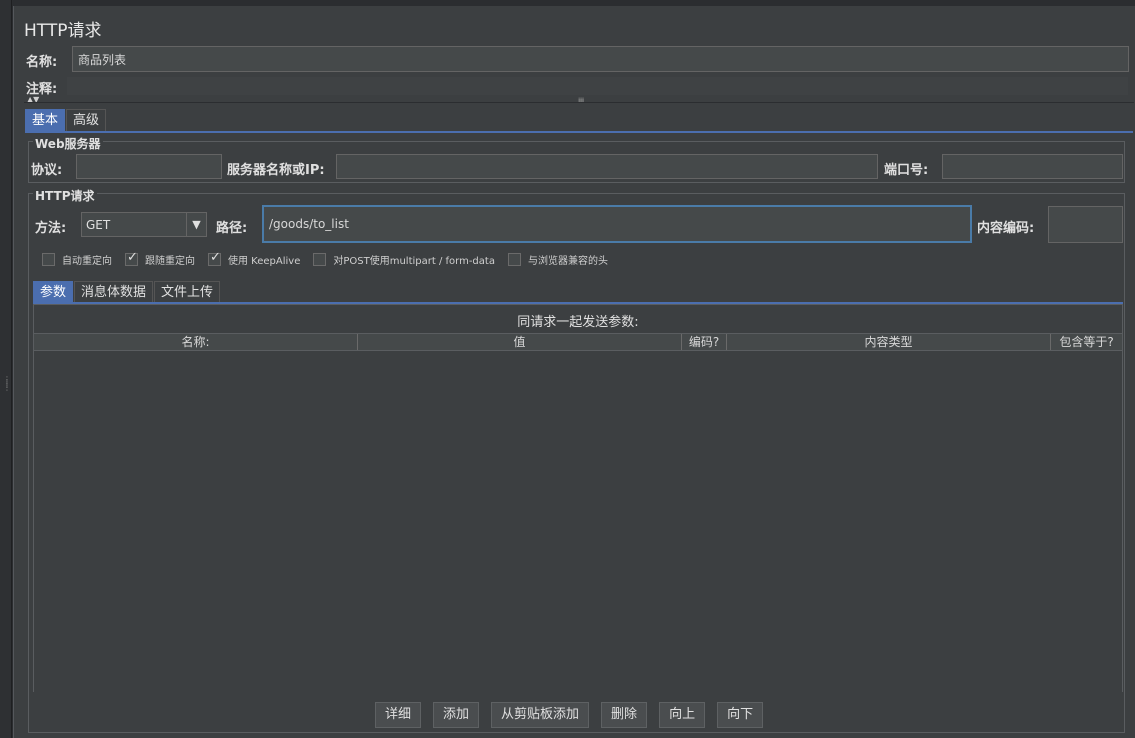 Image resolution: width=1135 pixels, height=738 pixels. Describe the element at coordinates (144, 224) in the screenshot. I see `method-select: GET ▼` at that location.